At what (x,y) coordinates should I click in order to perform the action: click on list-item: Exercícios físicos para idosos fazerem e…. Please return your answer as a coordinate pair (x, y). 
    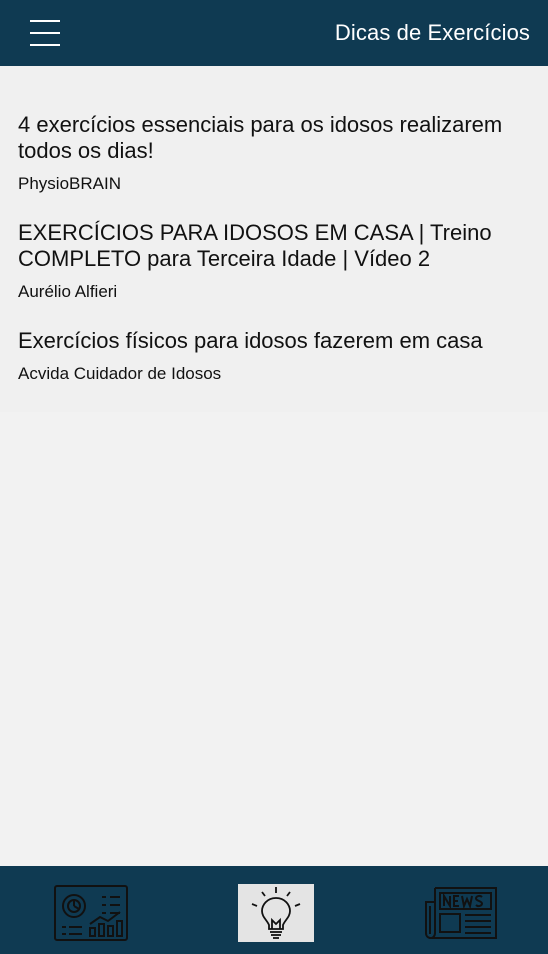
    Looking at the image, I should click on (283, 356).